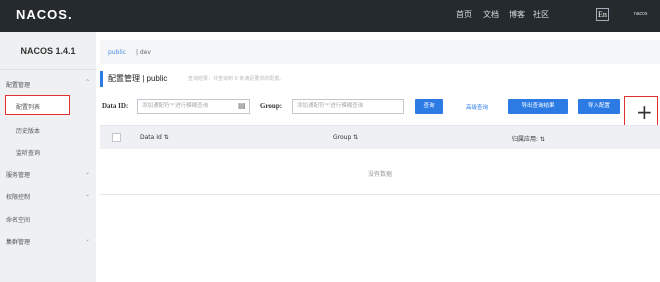  Describe the element at coordinates (101, 79) in the screenshot. I see `title-accent-bar` at that location.